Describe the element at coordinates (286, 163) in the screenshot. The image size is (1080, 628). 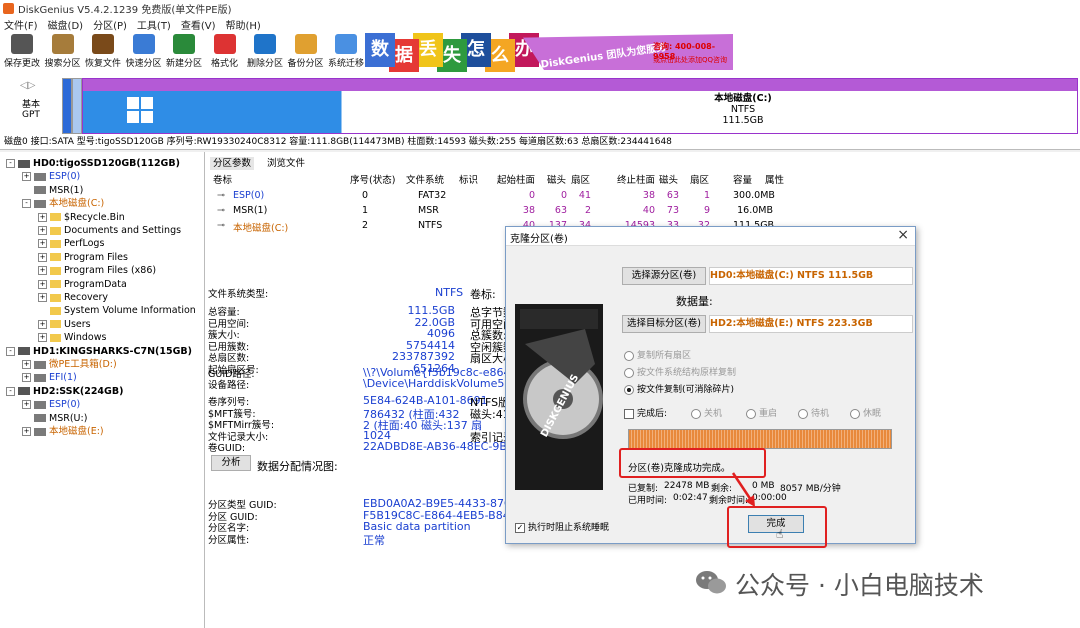
I see `tab-browse-files: 浏览文件` at that location.